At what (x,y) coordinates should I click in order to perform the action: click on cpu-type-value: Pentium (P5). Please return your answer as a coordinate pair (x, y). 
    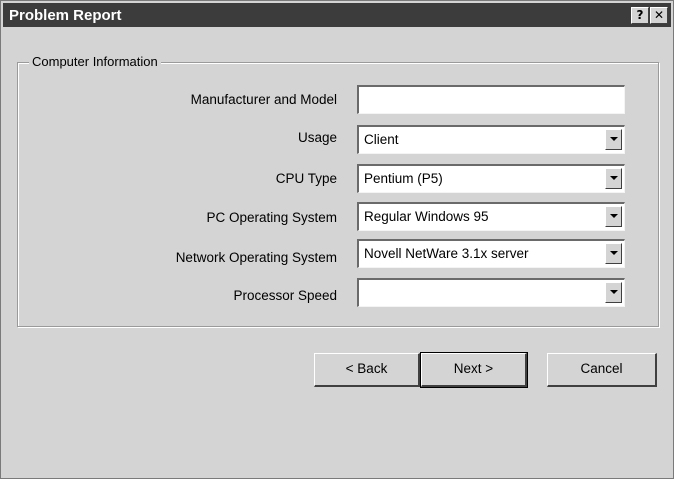
    Looking at the image, I should click on (403, 178).